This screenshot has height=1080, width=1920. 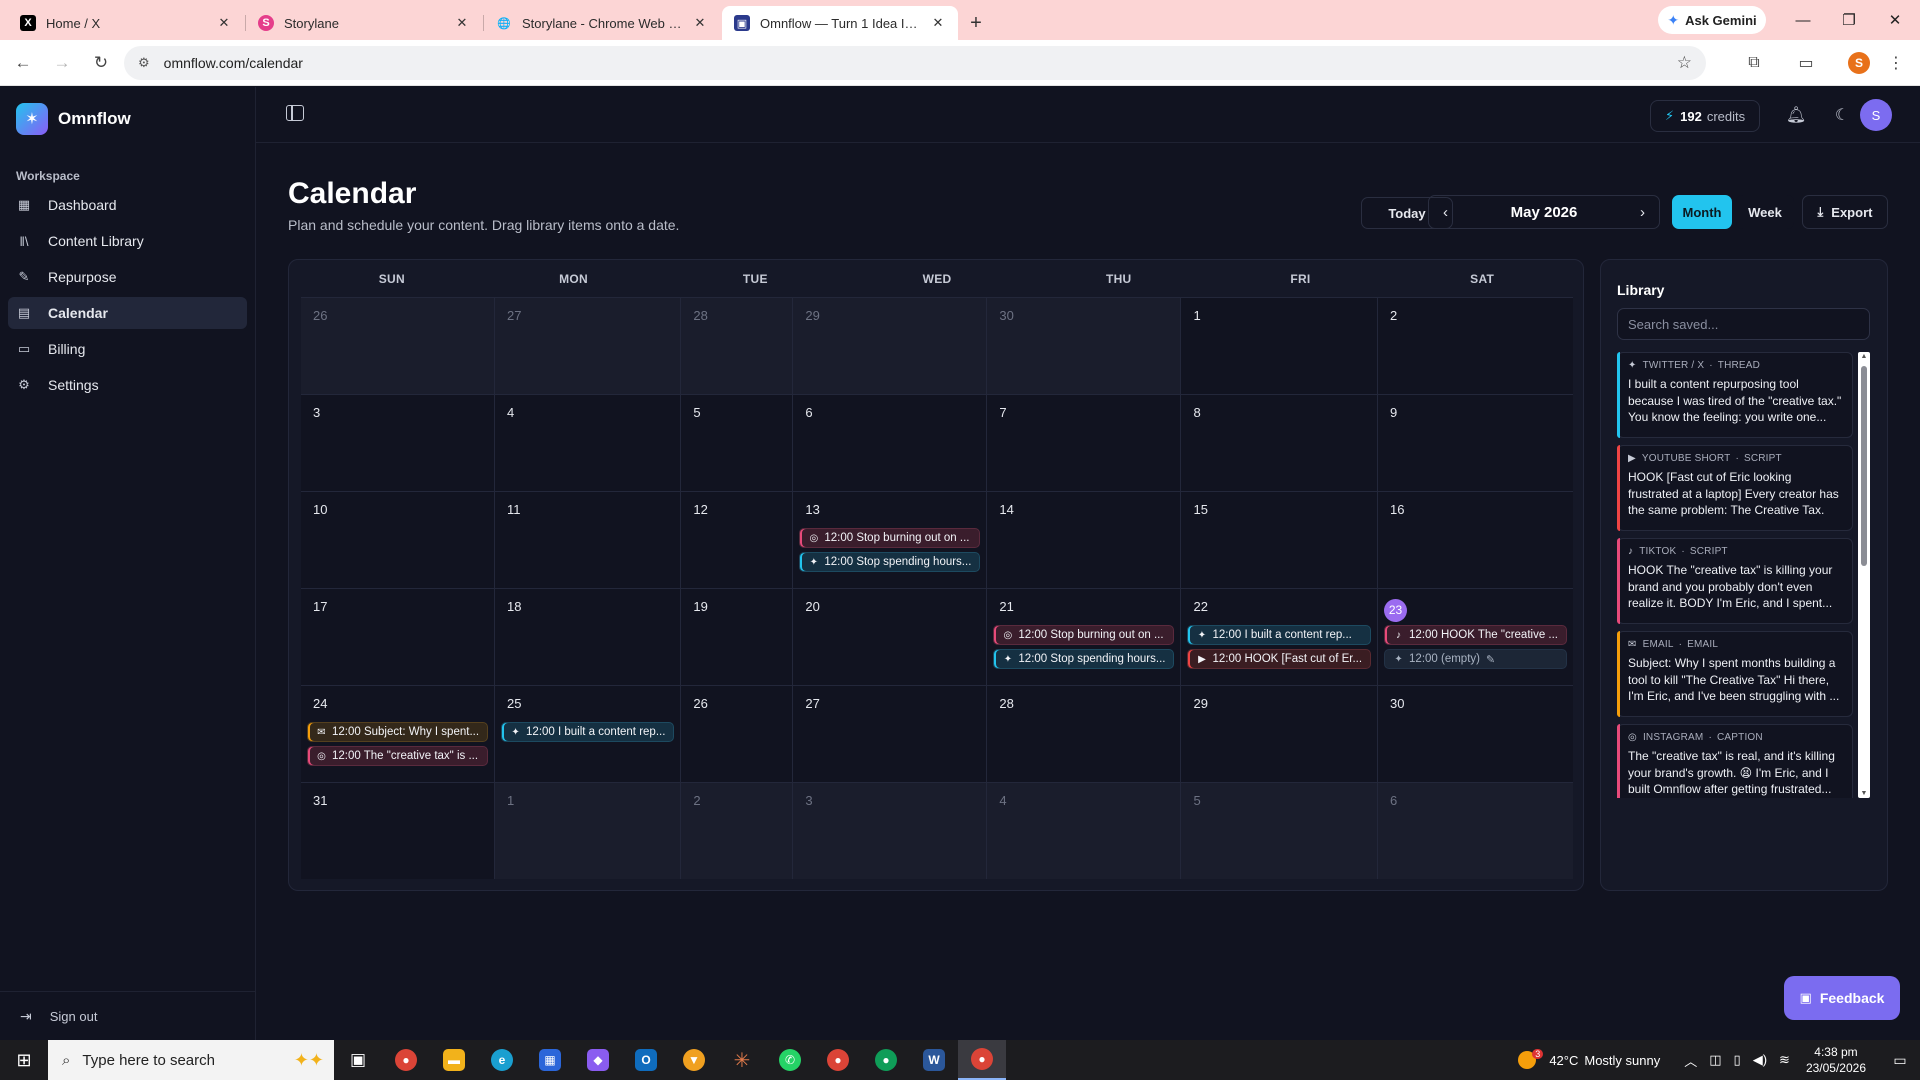 What do you see at coordinates (588, 636) in the screenshot?
I see `calendar-day-cell: 18` at bounding box center [588, 636].